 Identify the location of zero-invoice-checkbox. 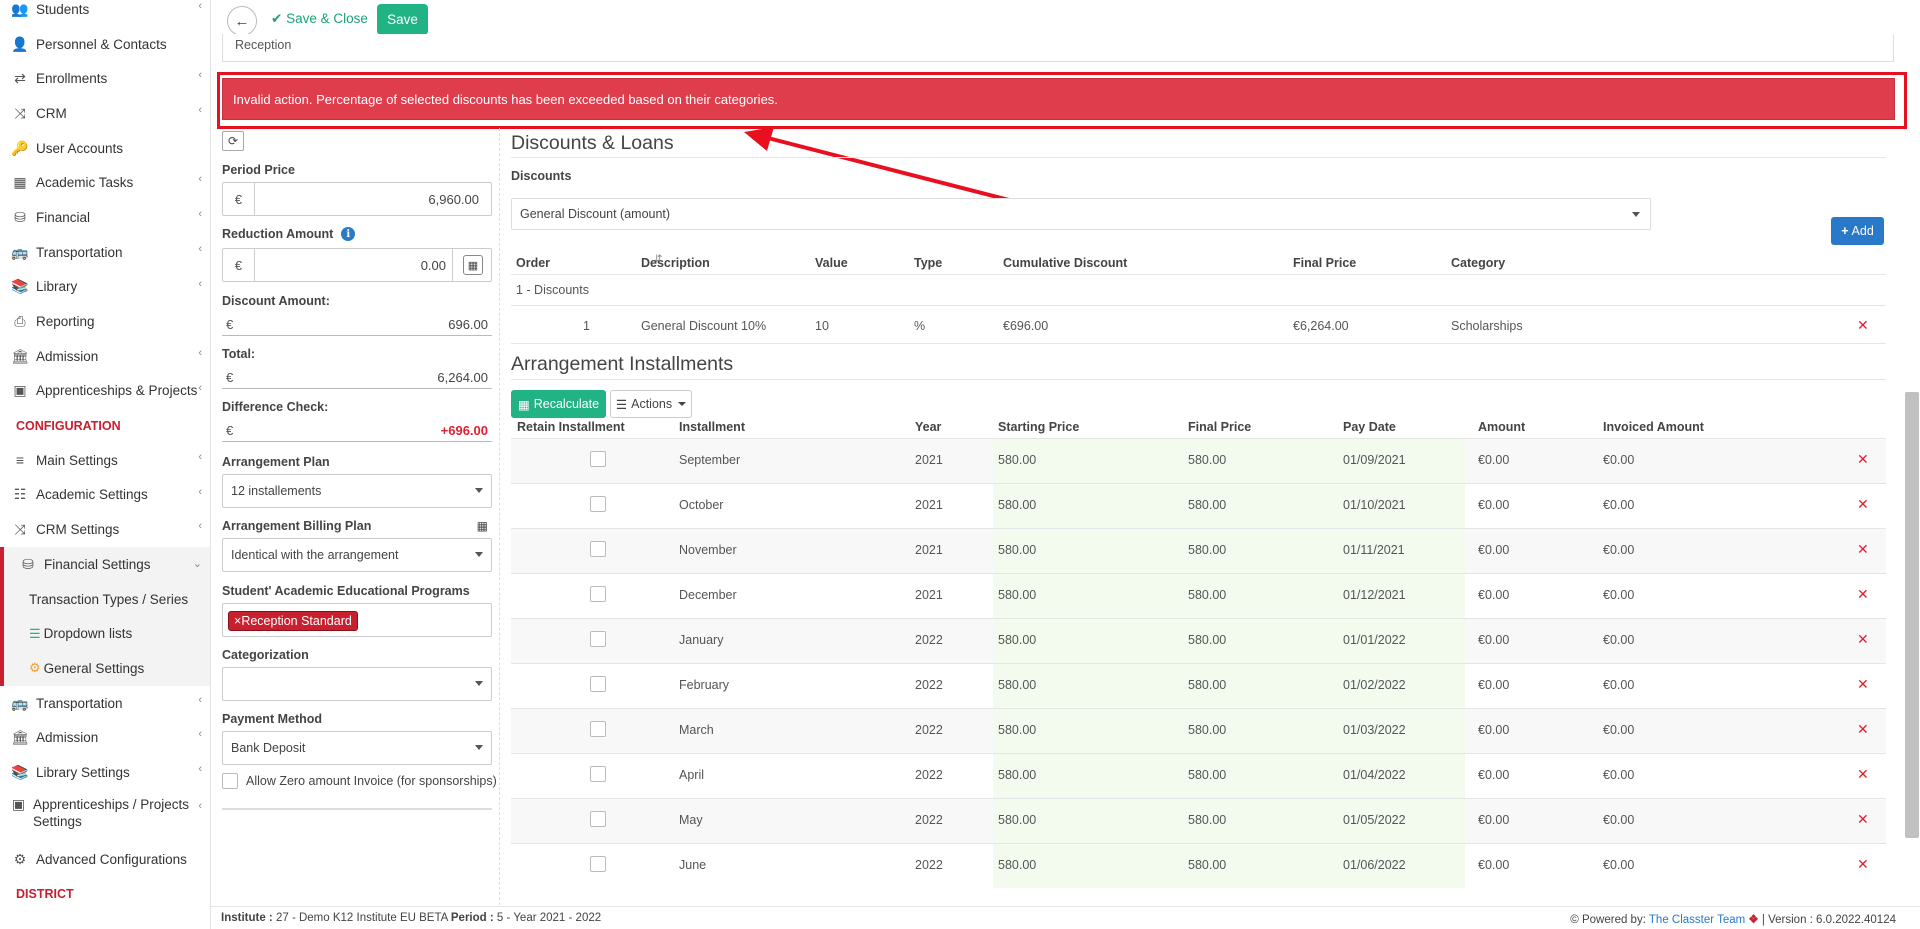
(230, 781).